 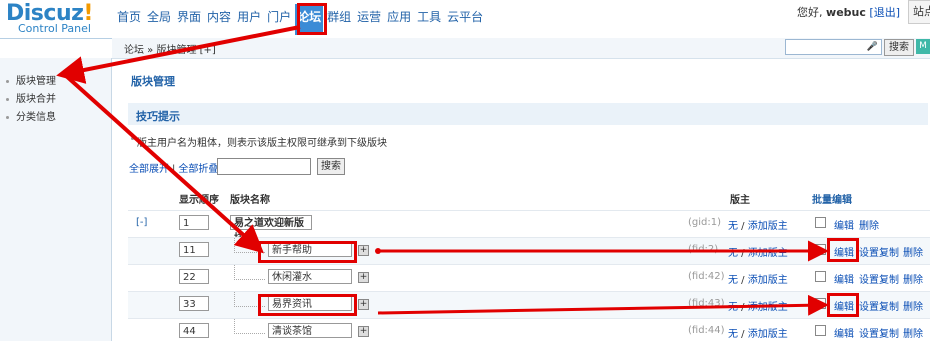 I want to click on arrow-start-dot, so click(x=378, y=251).